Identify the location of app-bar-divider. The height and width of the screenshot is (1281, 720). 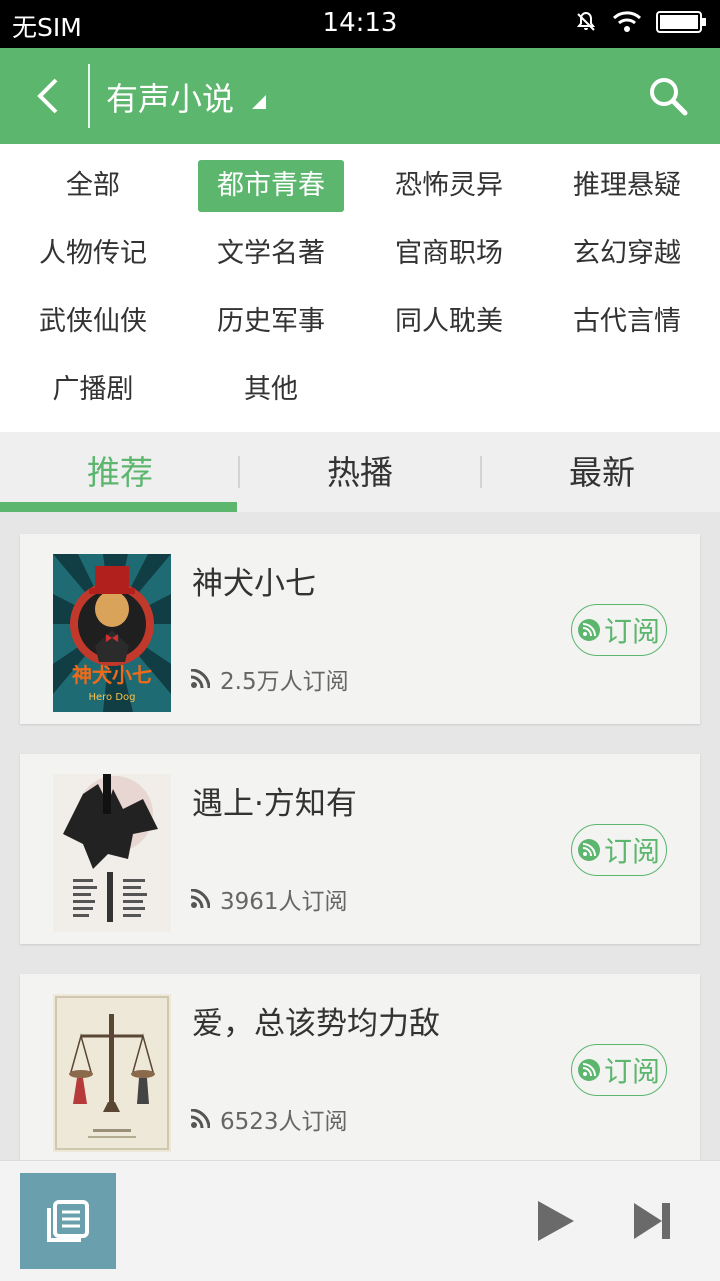
(89, 96).